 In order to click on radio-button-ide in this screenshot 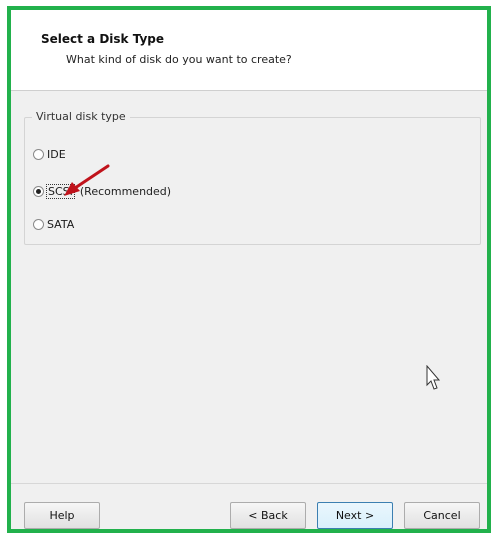, I will do `click(38, 154)`.